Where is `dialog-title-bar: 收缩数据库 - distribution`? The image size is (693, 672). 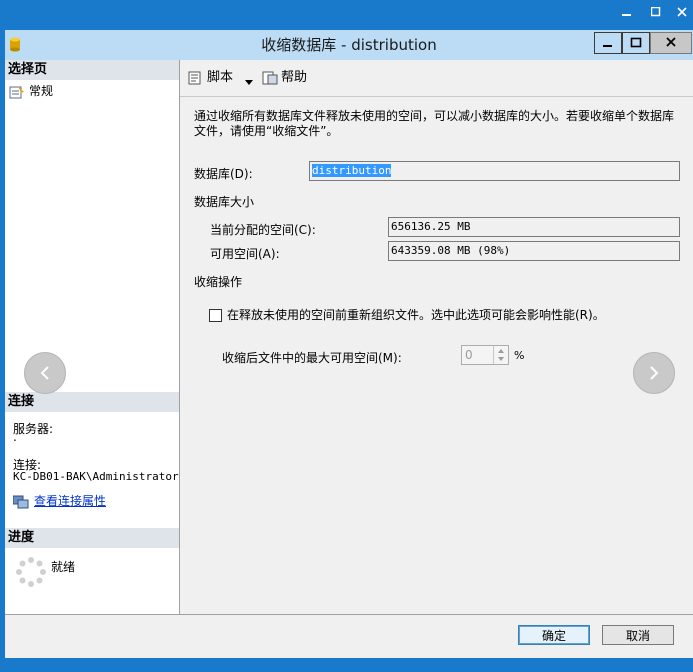 dialog-title-bar: 收缩数据库 - distribution is located at coordinates (349, 45).